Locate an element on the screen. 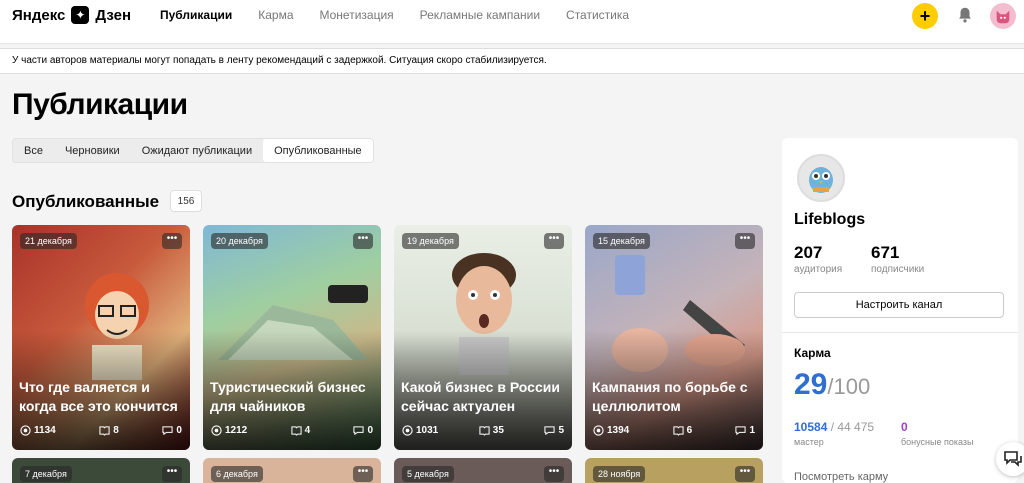  chat-button is located at coordinates (1010, 459).